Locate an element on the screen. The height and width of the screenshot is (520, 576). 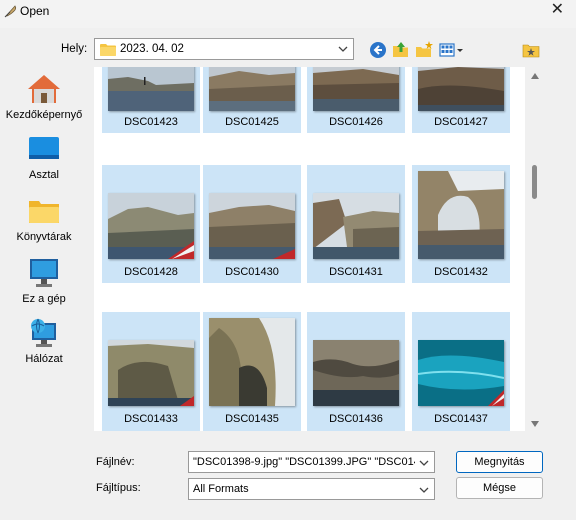
location-label: Hely: is located at coordinates (74, 49).